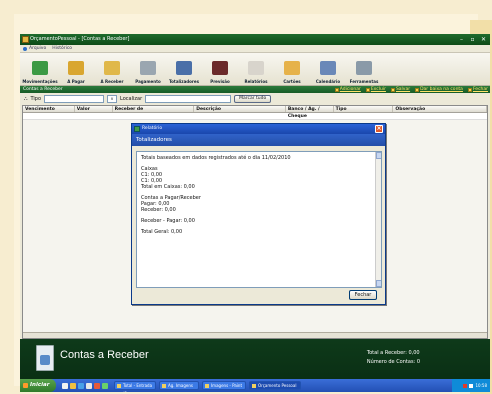 This screenshot has height=394, width=492. What do you see at coordinates (76, 81) in the screenshot?
I see `toolbar-button-label: A Pagar` at bounding box center [76, 81].